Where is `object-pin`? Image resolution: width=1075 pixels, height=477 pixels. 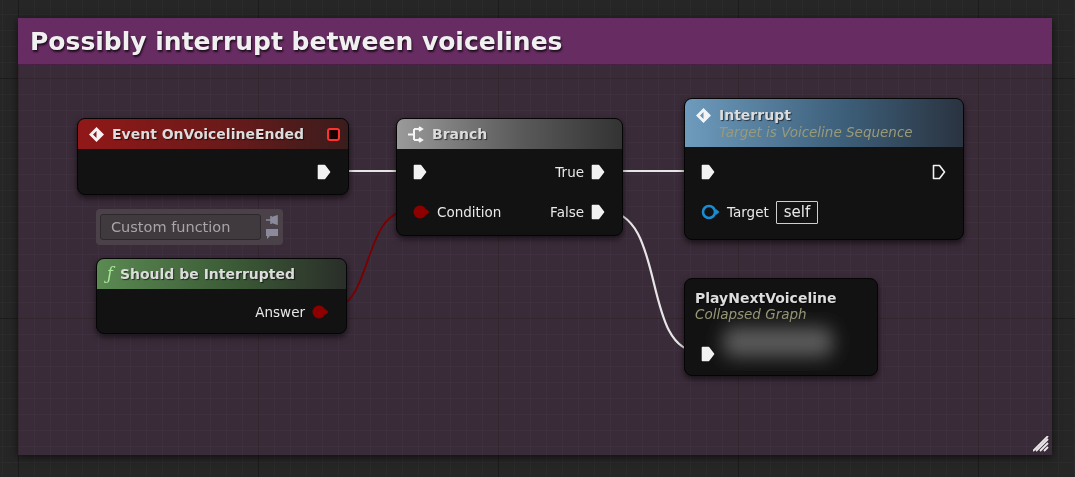 object-pin is located at coordinates (710, 212).